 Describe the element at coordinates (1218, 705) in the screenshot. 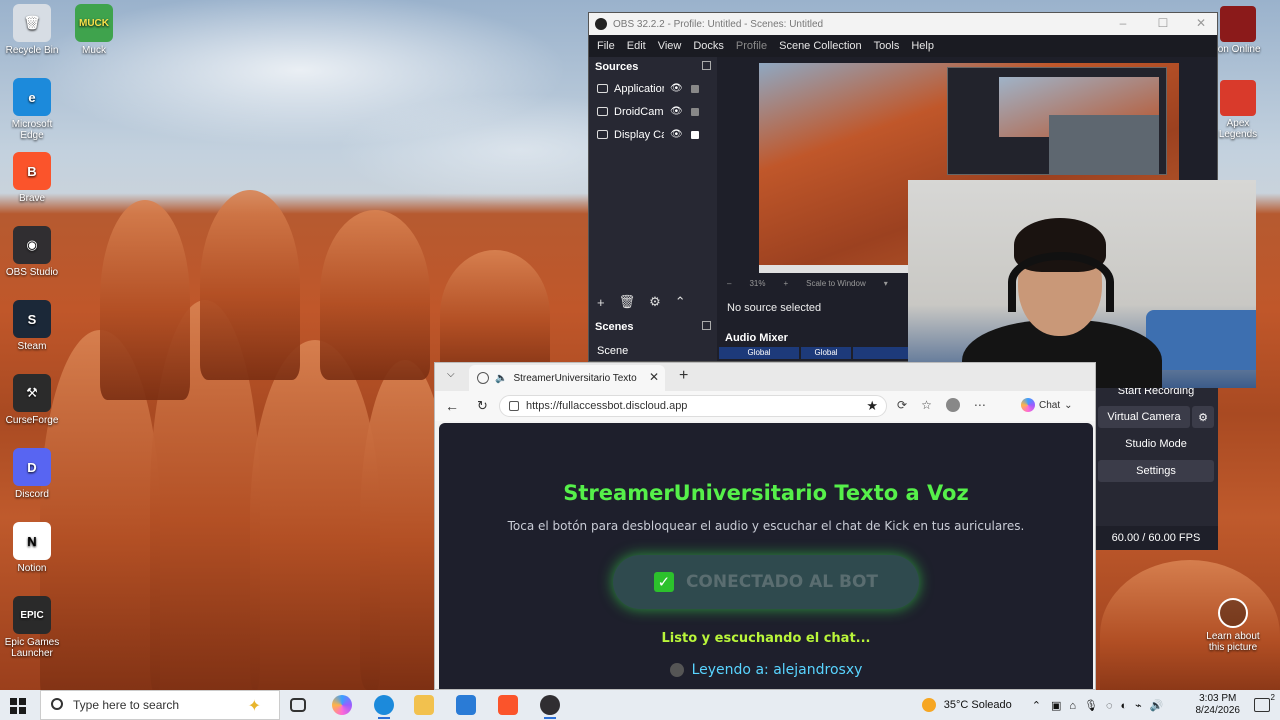

I see `clock: 3:03 PM 8/24/2026` at that location.